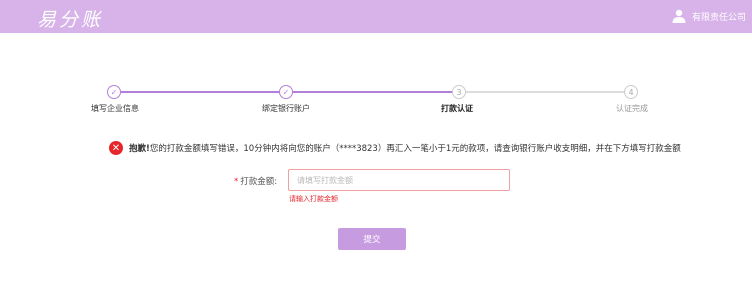  I want to click on top-header: 易分账 有限责任公司, so click(376, 16).